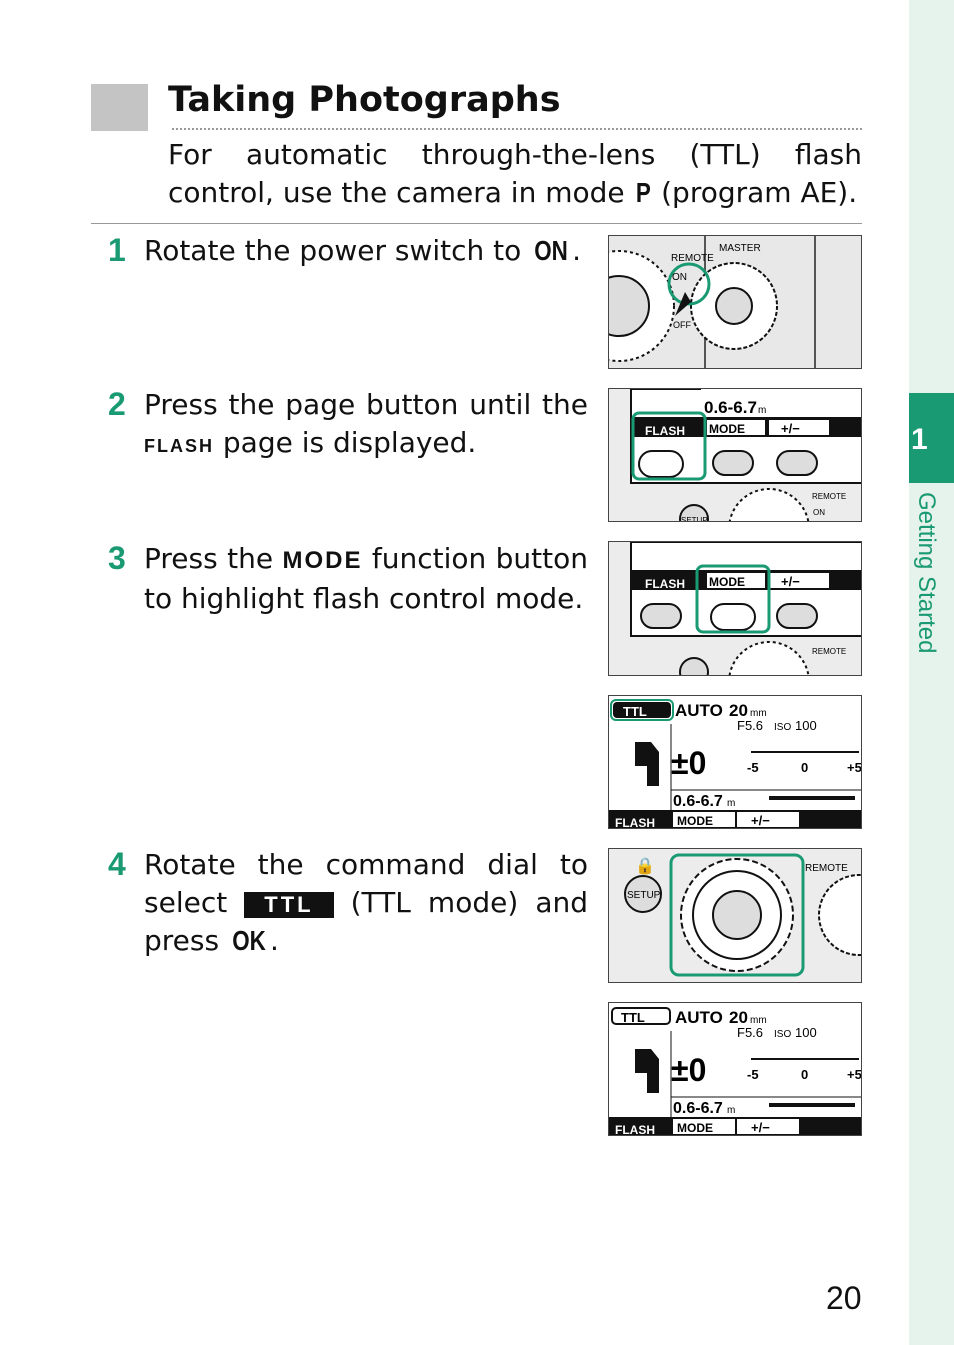  Describe the element at coordinates (692, 258) in the screenshot. I see `remote-label: REMOTE` at that location.